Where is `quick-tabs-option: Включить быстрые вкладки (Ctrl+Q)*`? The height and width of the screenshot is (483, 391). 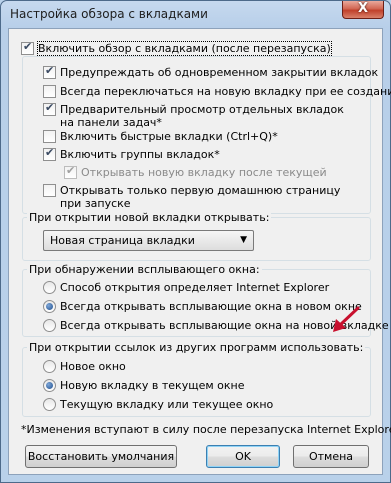
quick-tabs-option: Включить быстрые вкладки (Ctrl+Q)* is located at coordinates (160, 136).